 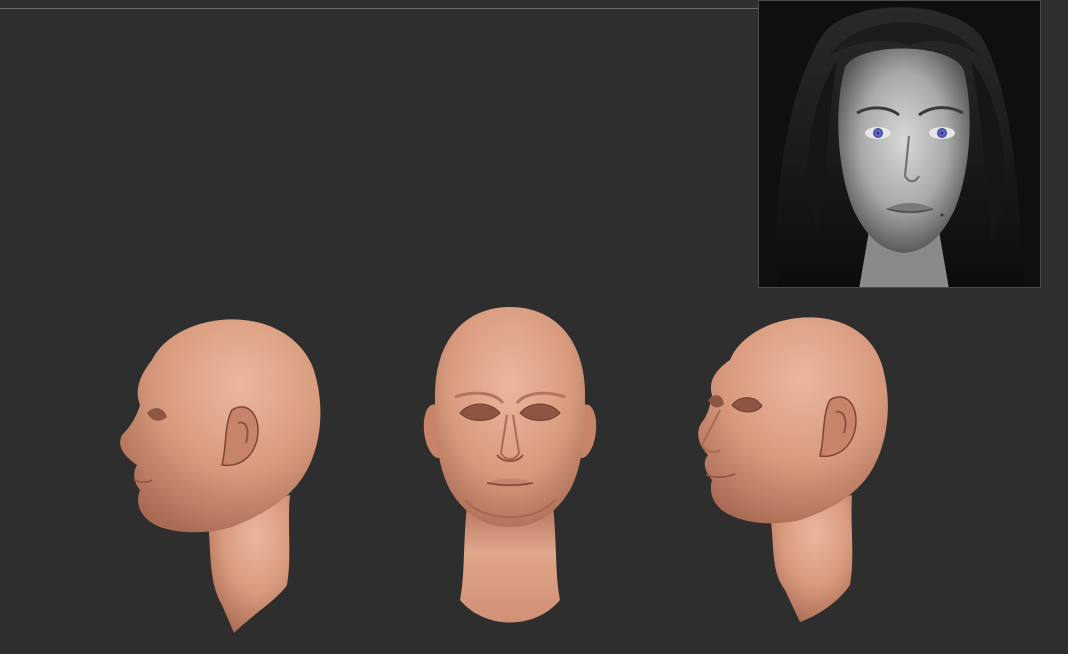 I want to click on reference-portrait, so click(x=899, y=144).